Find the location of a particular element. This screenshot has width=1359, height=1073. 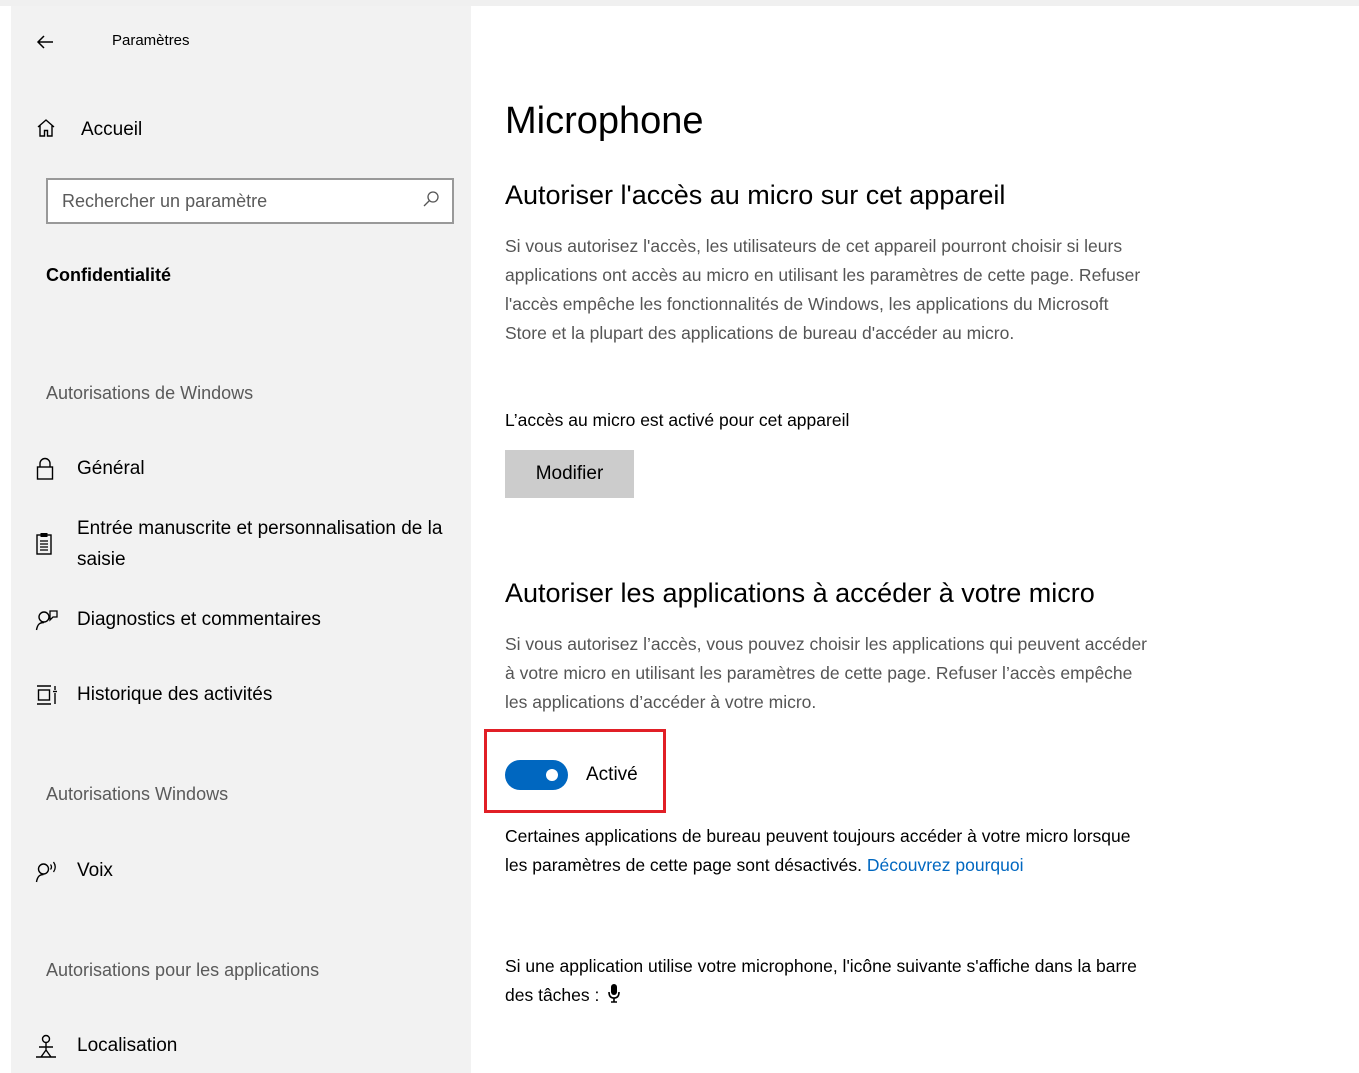

app-title: Paramètres is located at coordinates (151, 40).